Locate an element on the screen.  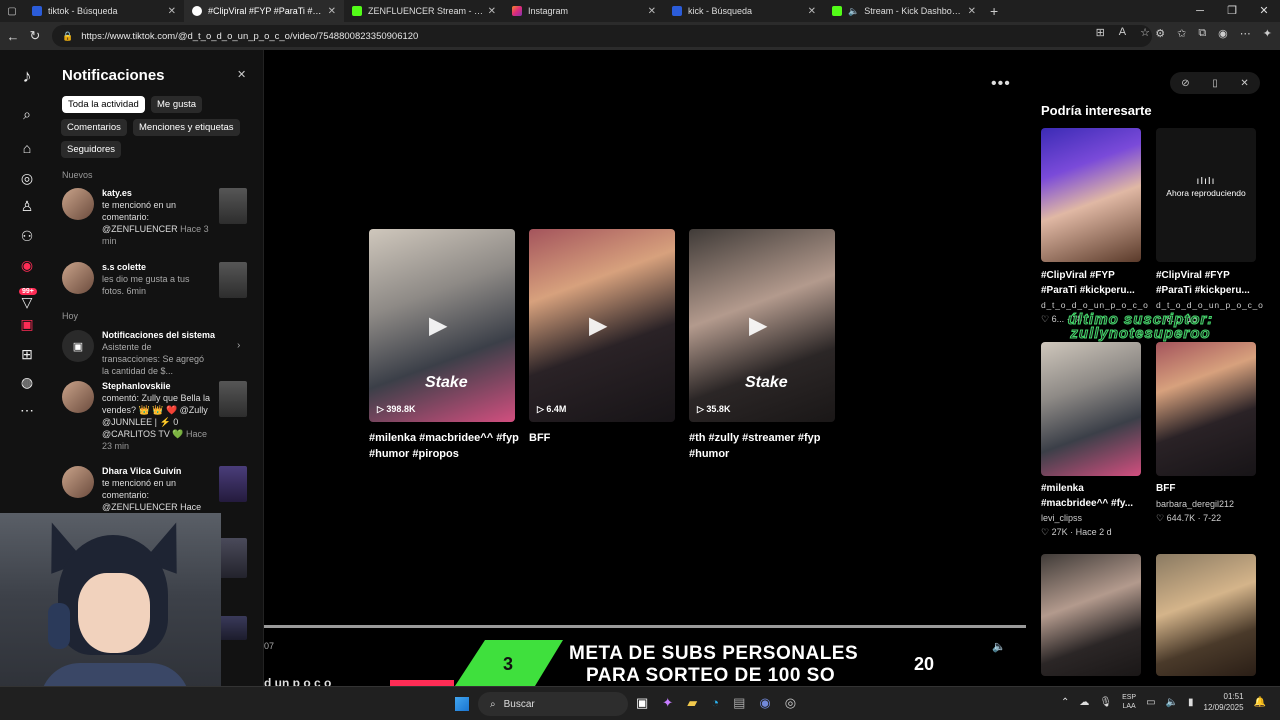
read-aloud-icon: A is located at coordinates (1122, 32).